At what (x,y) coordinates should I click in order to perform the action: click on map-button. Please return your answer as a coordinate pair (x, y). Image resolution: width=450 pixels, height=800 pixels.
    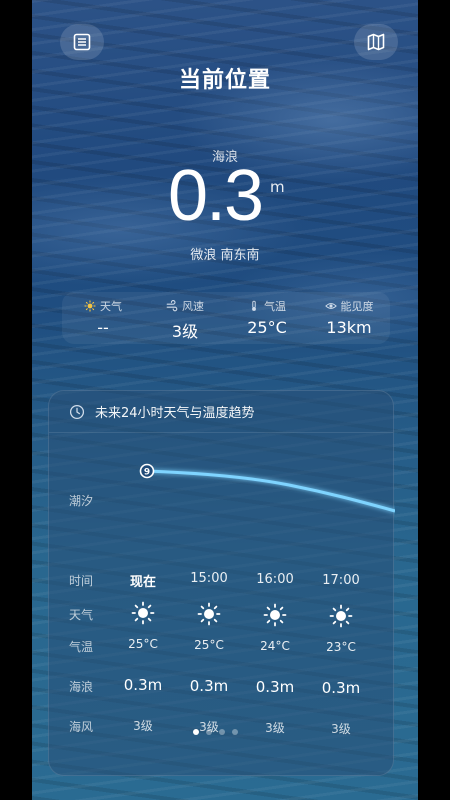
    Looking at the image, I should click on (376, 42).